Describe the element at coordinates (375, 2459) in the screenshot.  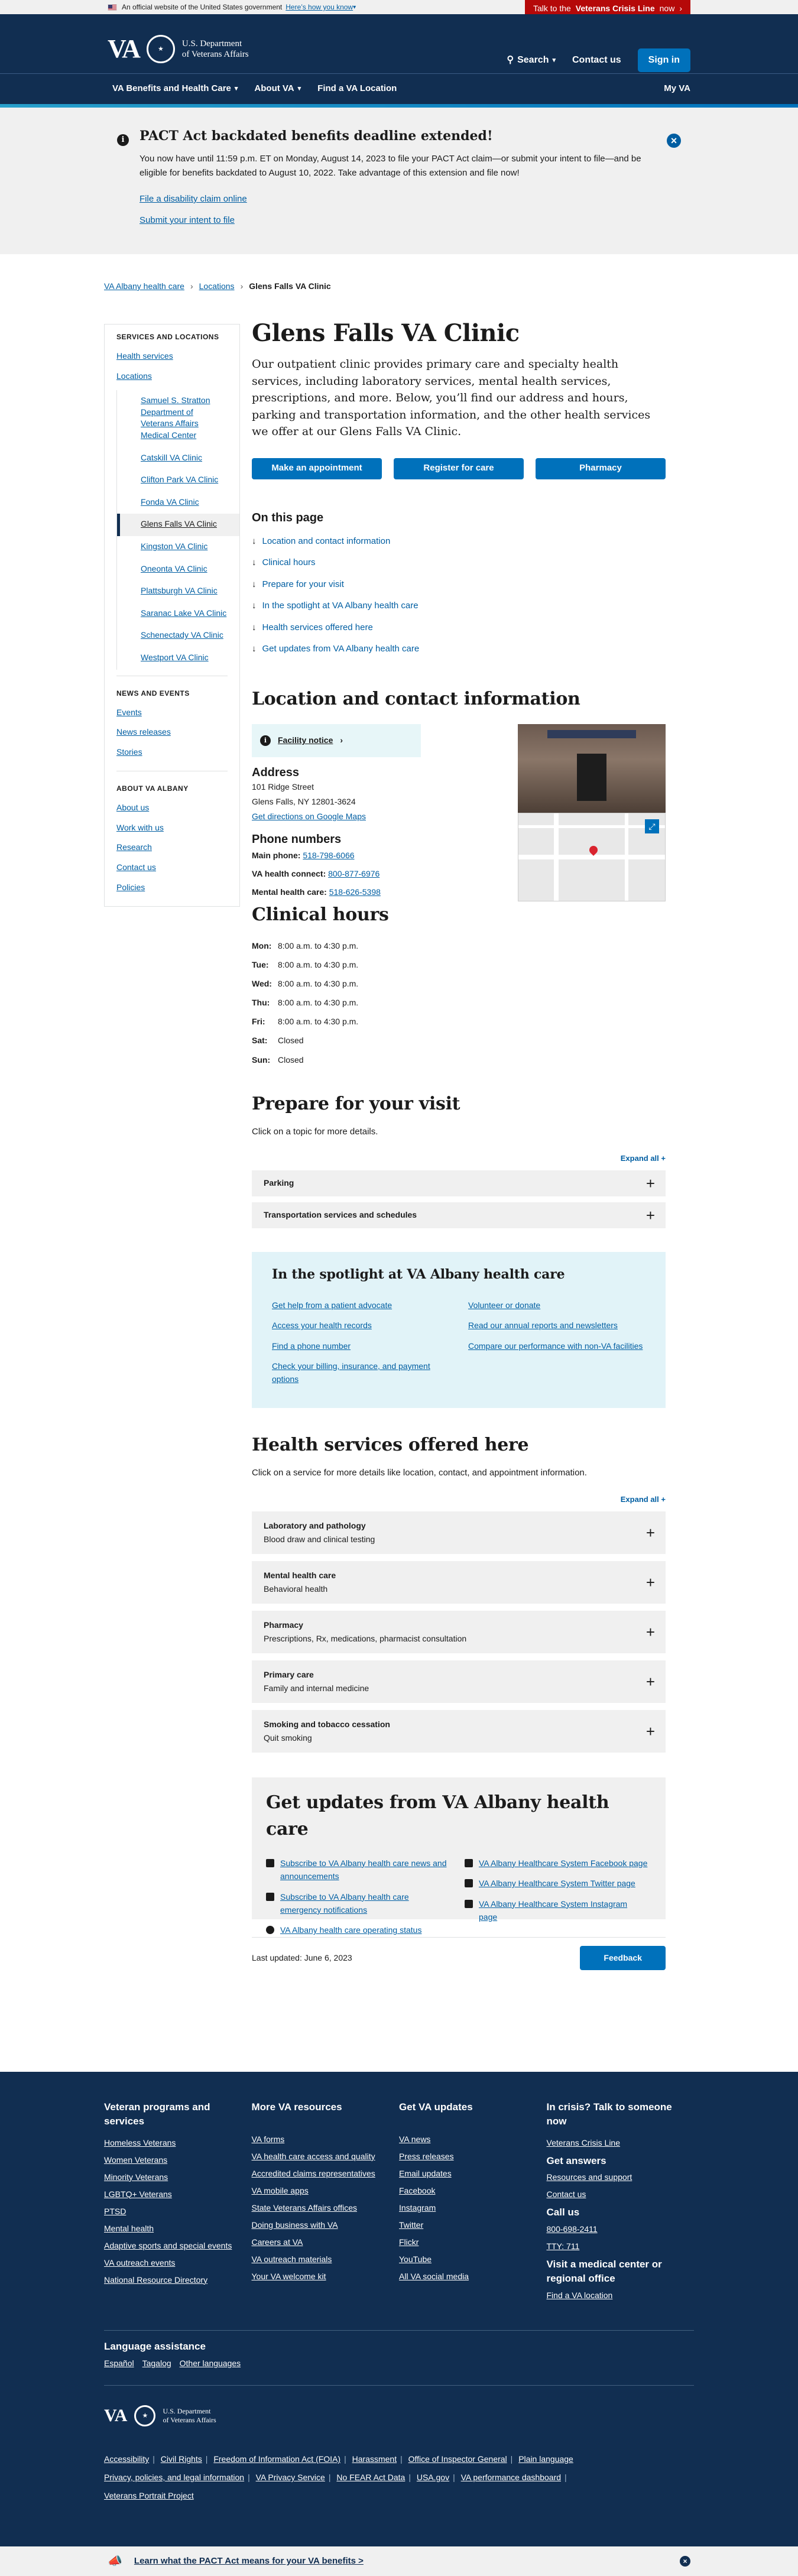
I see `footer-legal-link: Harassment` at that location.